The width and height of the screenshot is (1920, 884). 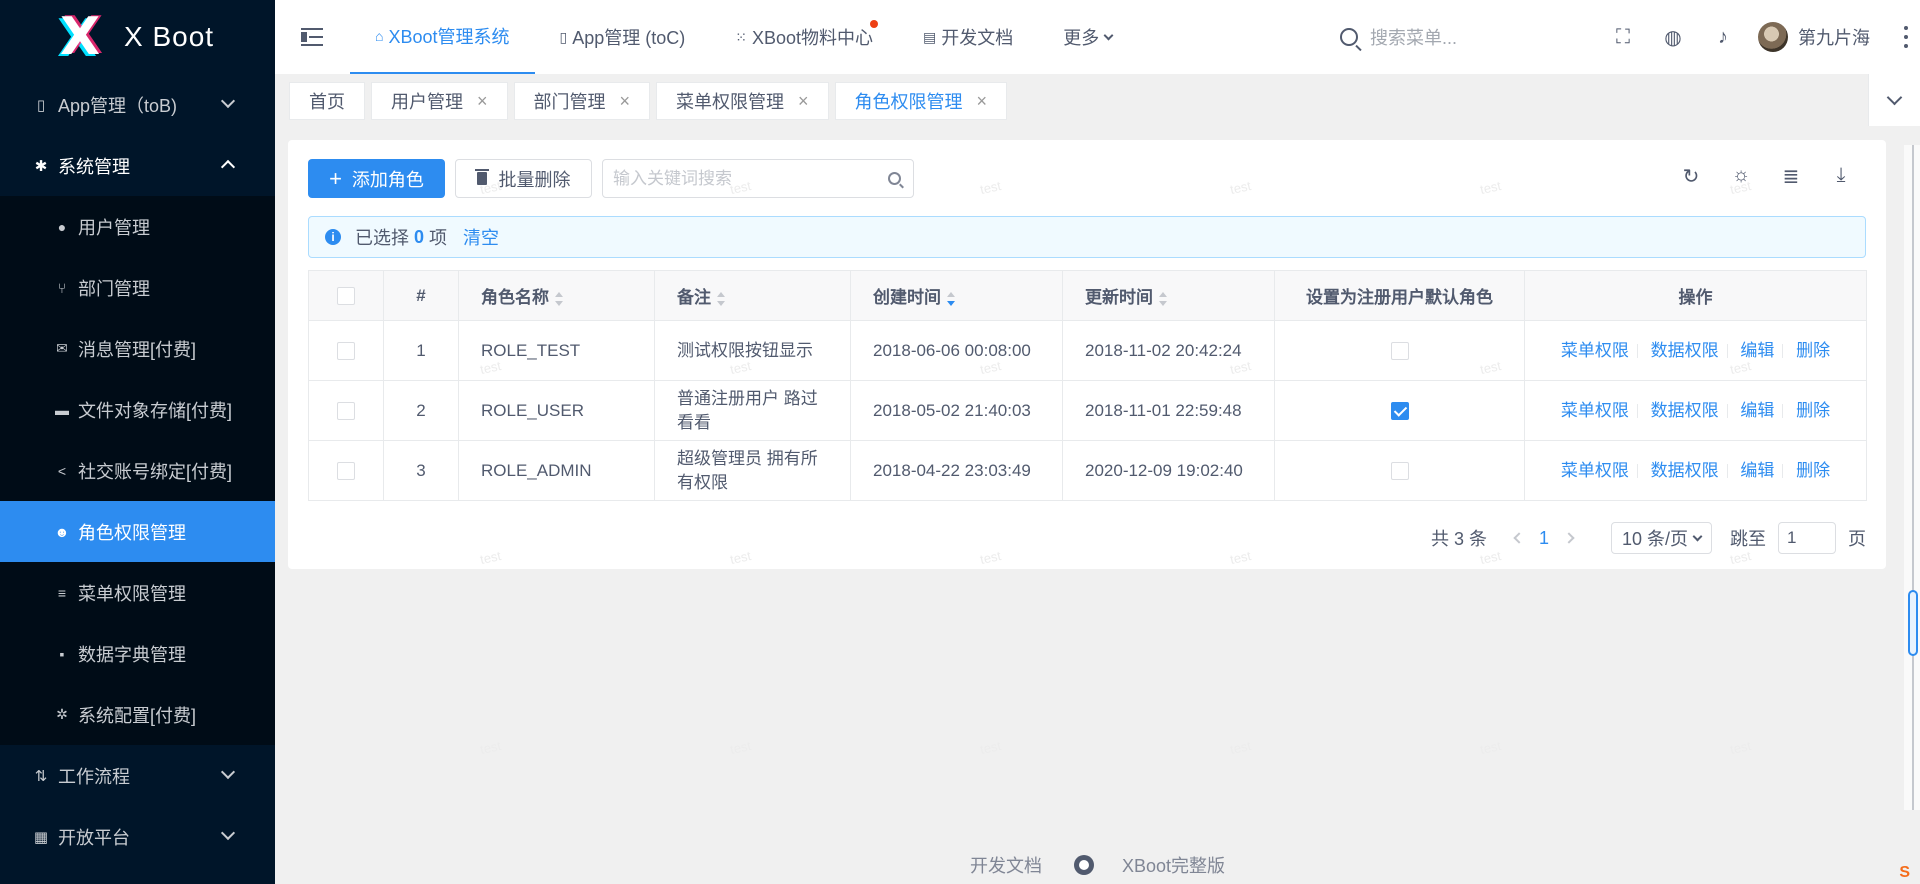 What do you see at coordinates (376, 178) in the screenshot?
I see `add-role-button: + 添加角色` at bounding box center [376, 178].